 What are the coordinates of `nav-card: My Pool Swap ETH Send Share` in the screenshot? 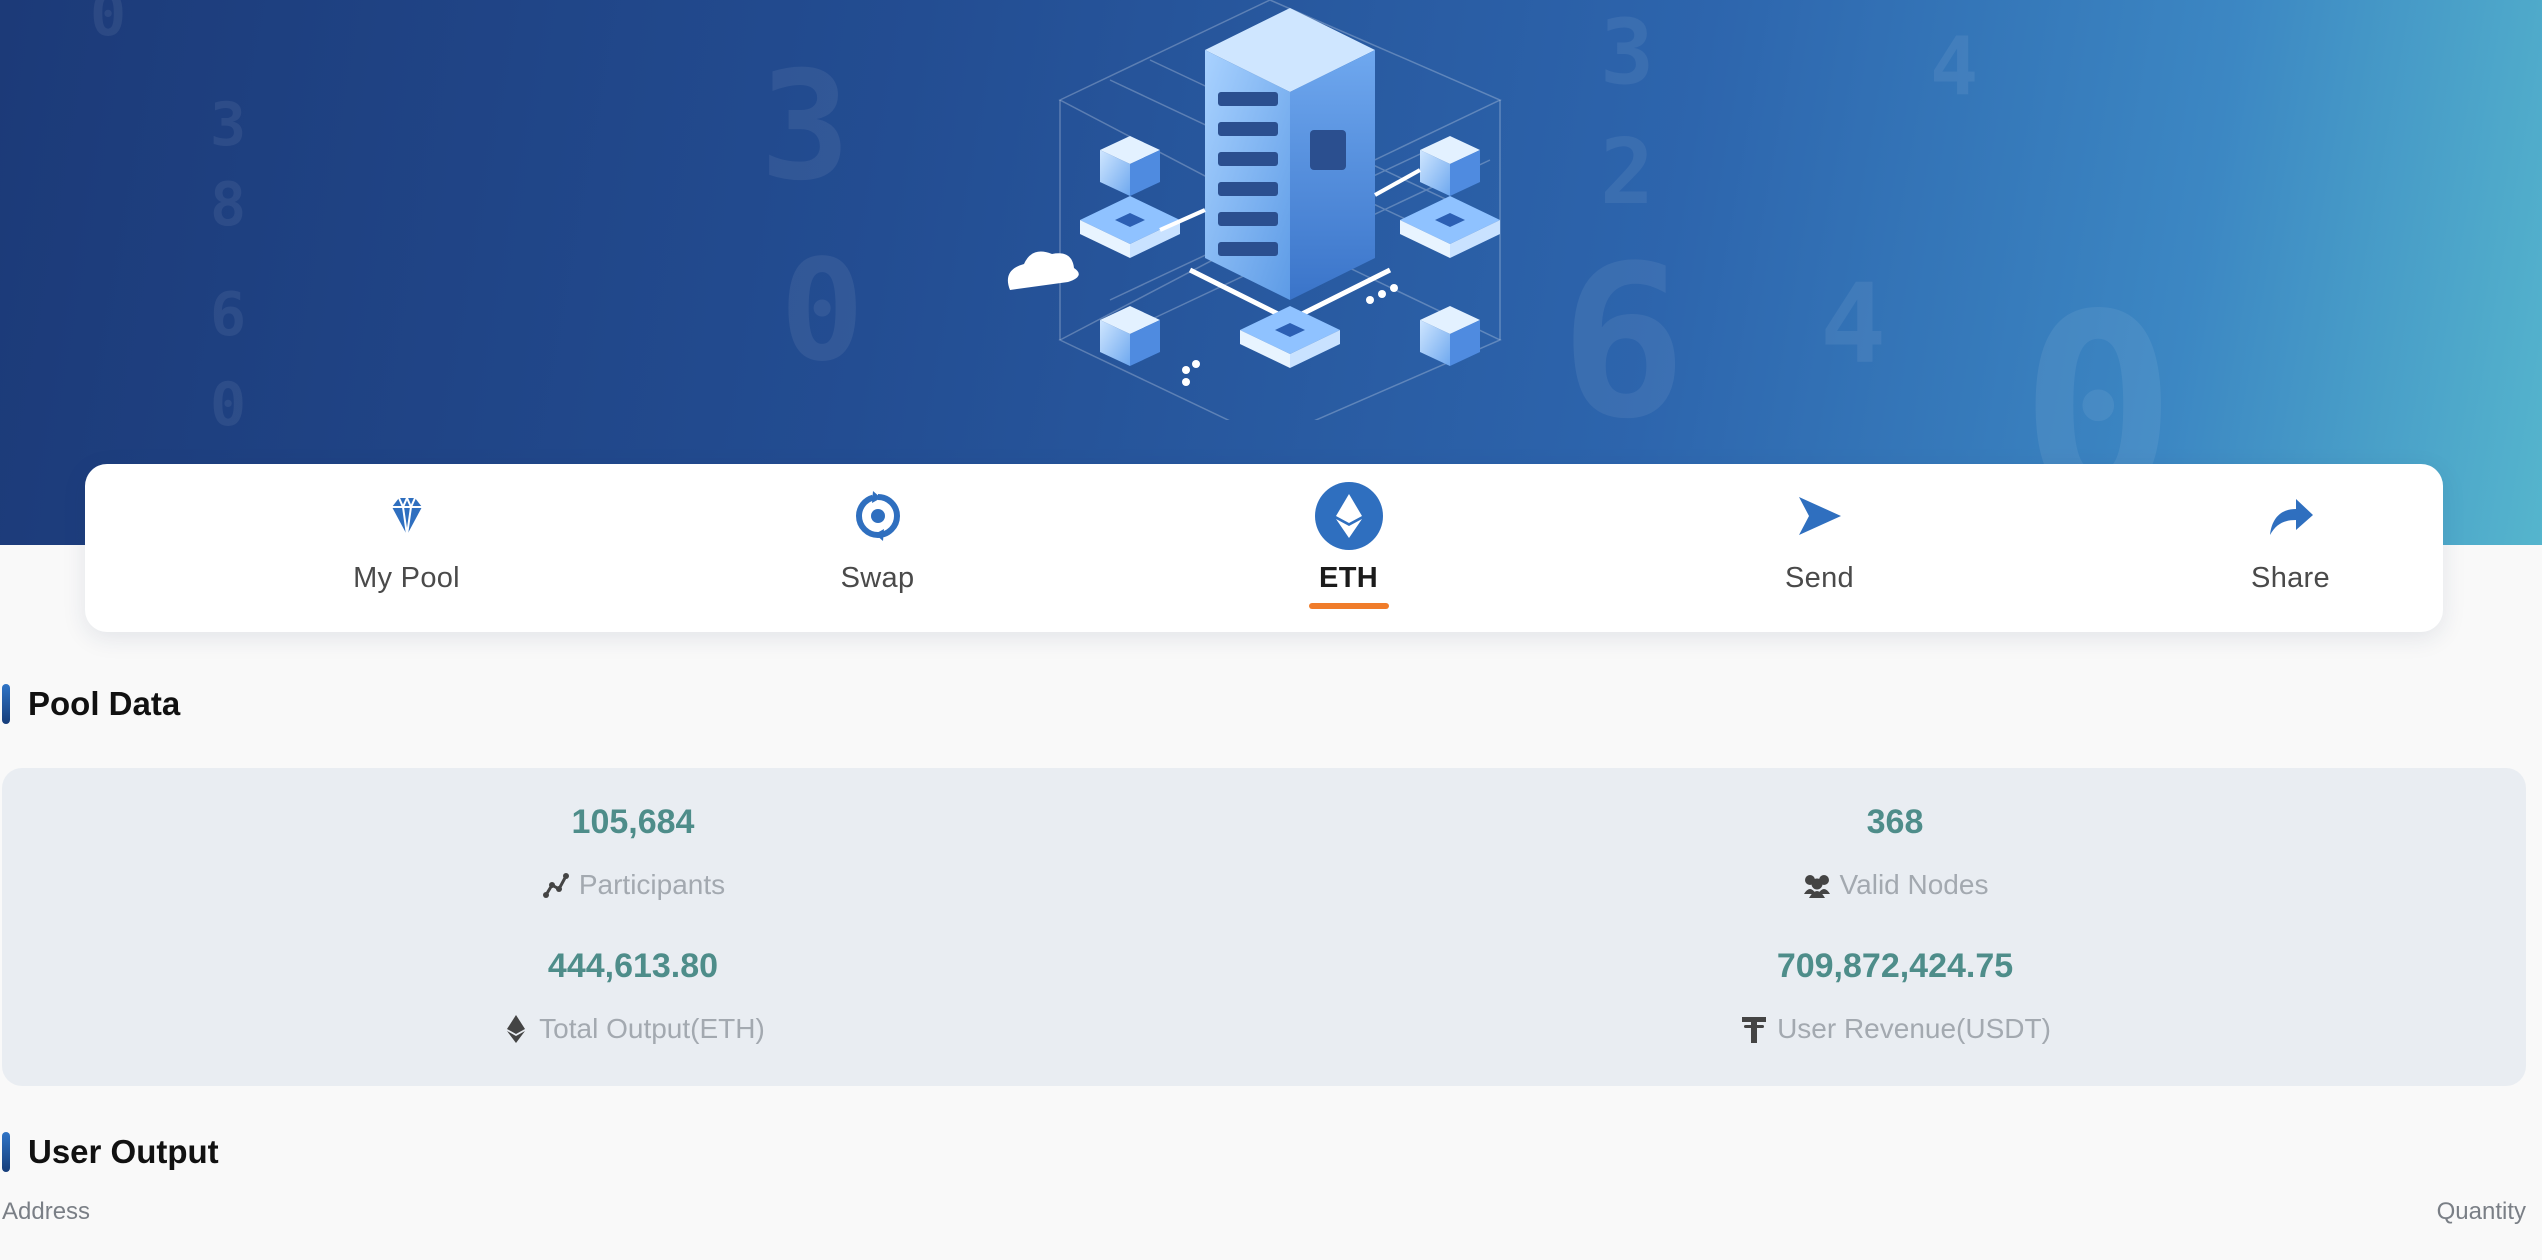 It's located at (1264, 548).